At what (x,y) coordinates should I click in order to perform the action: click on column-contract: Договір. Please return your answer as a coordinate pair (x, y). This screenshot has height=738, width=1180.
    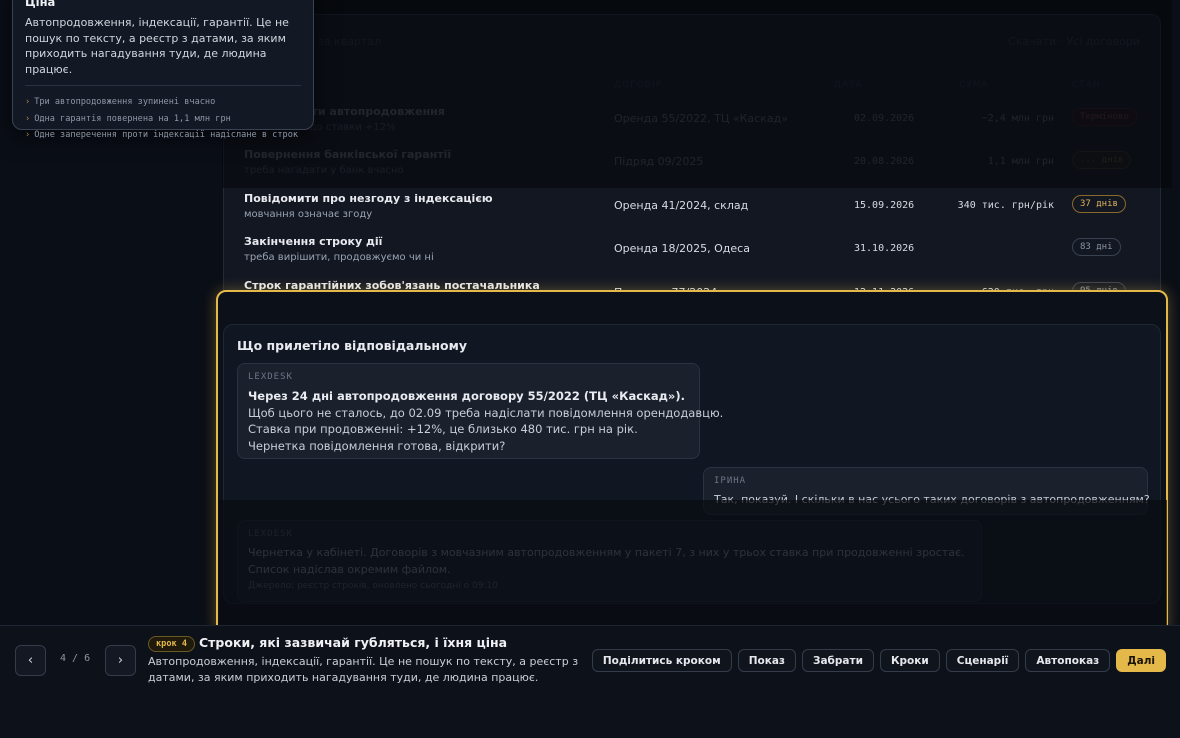
    Looking at the image, I should click on (638, 85).